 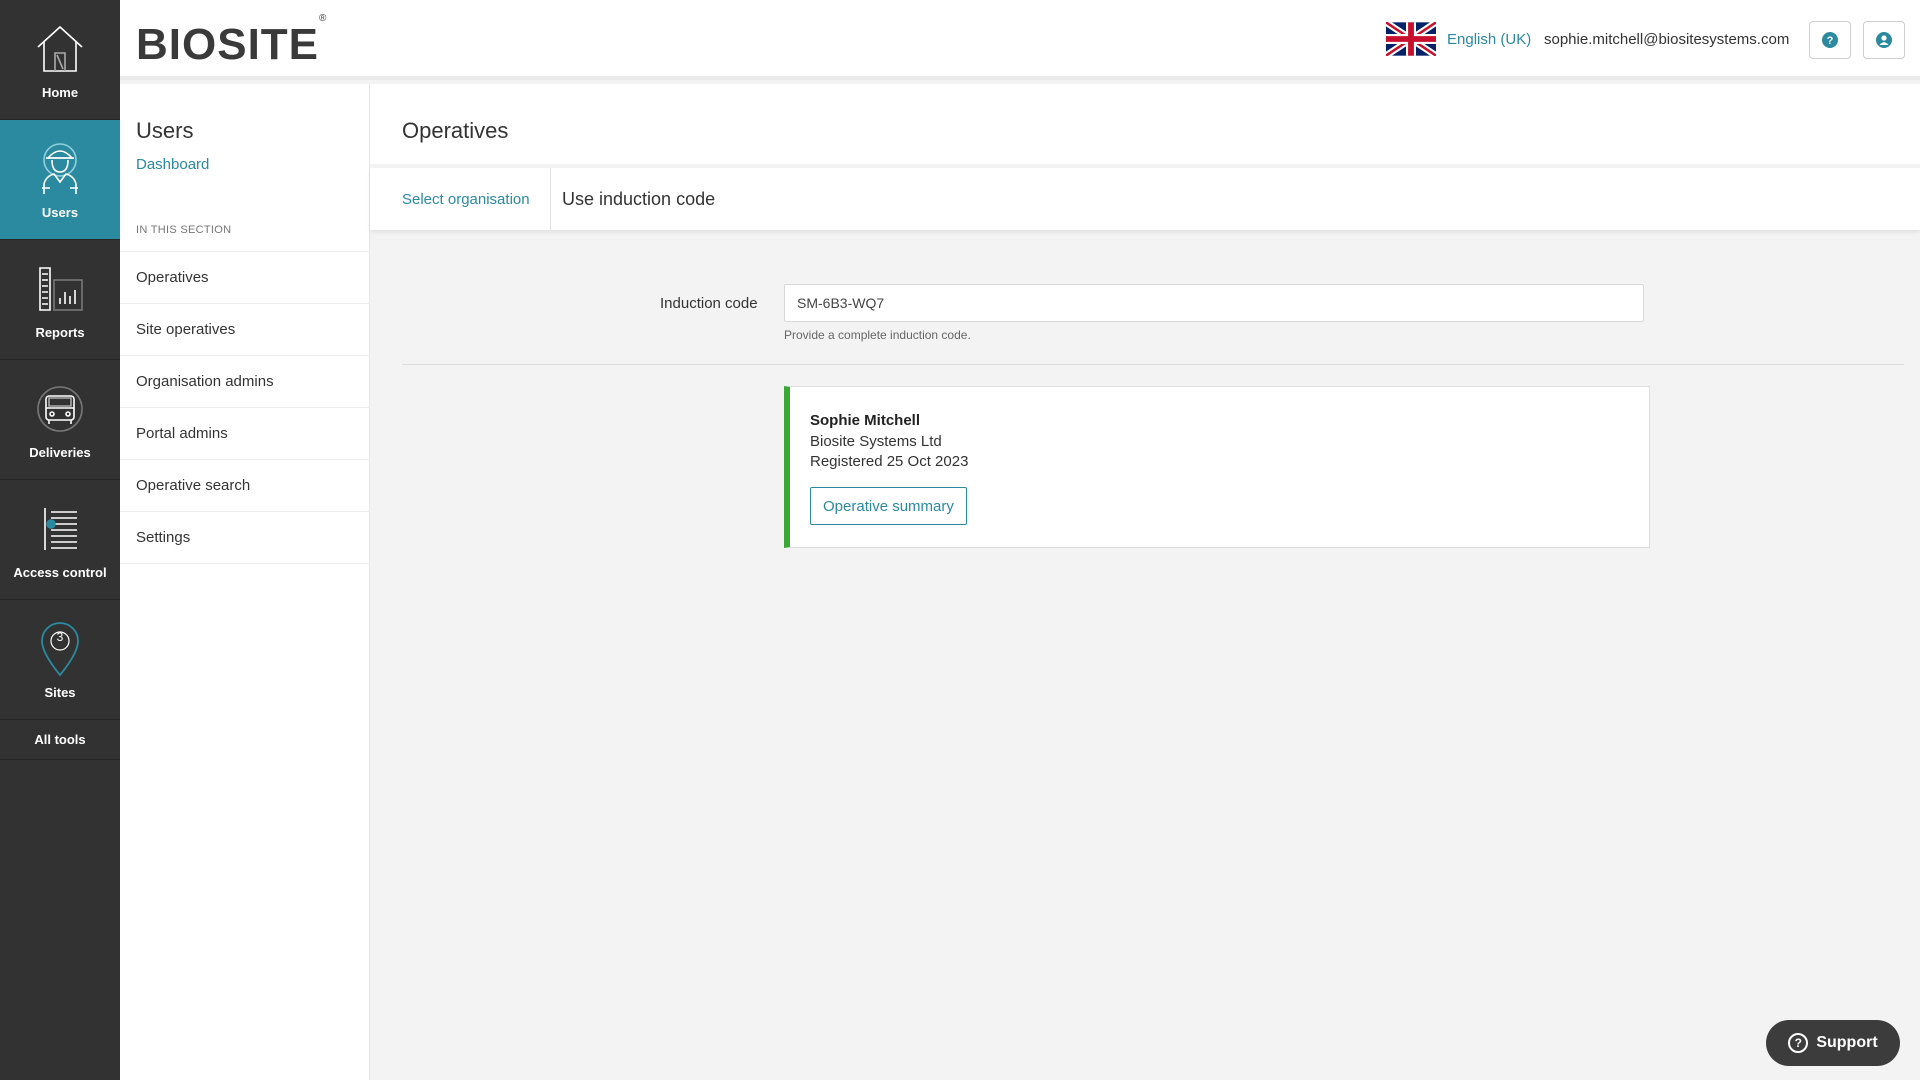 I want to click on reports-icon, so click(x=60, y=289).